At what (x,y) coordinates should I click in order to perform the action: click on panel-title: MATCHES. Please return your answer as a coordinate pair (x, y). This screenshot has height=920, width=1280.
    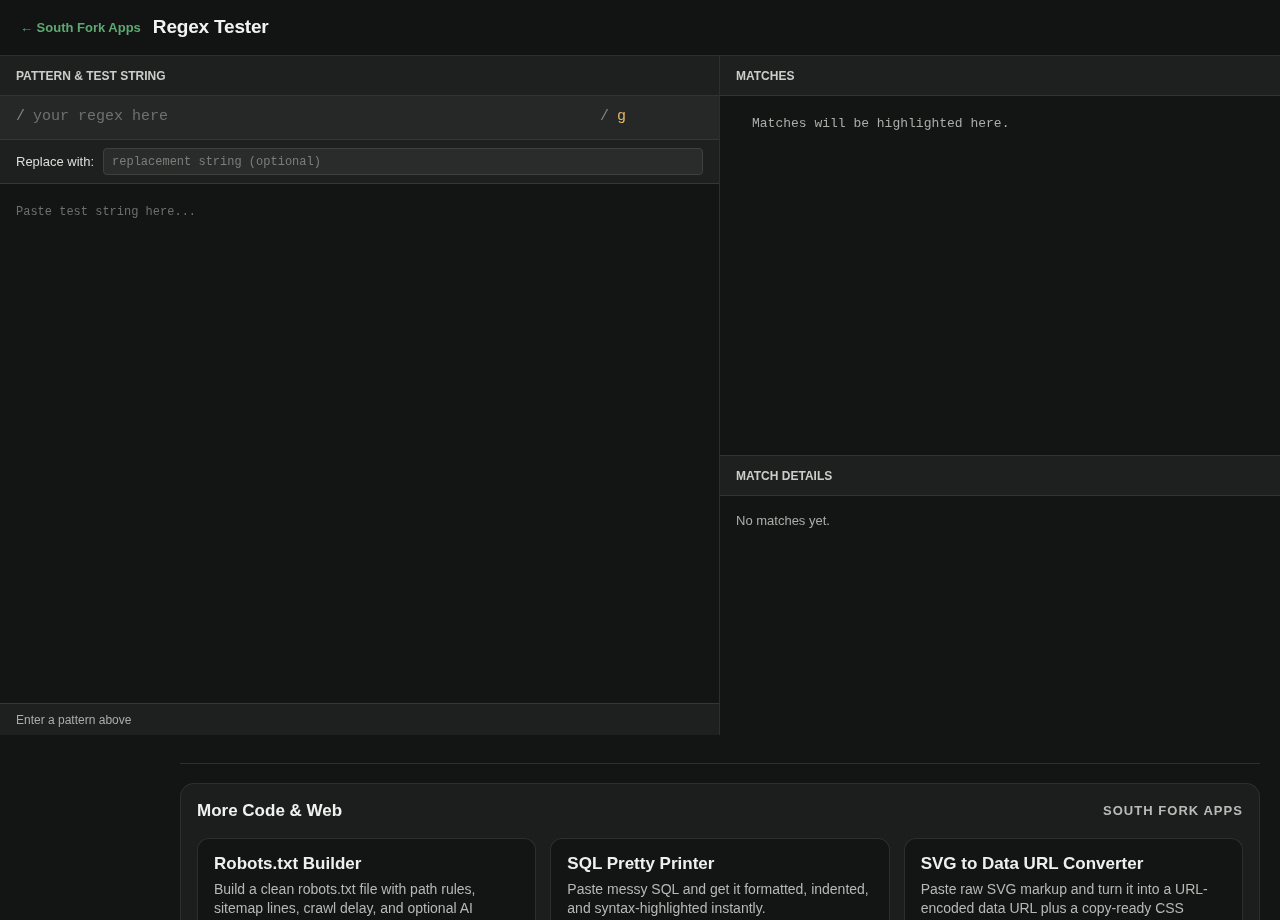
    Looking at the image, I should click on (765, 76).